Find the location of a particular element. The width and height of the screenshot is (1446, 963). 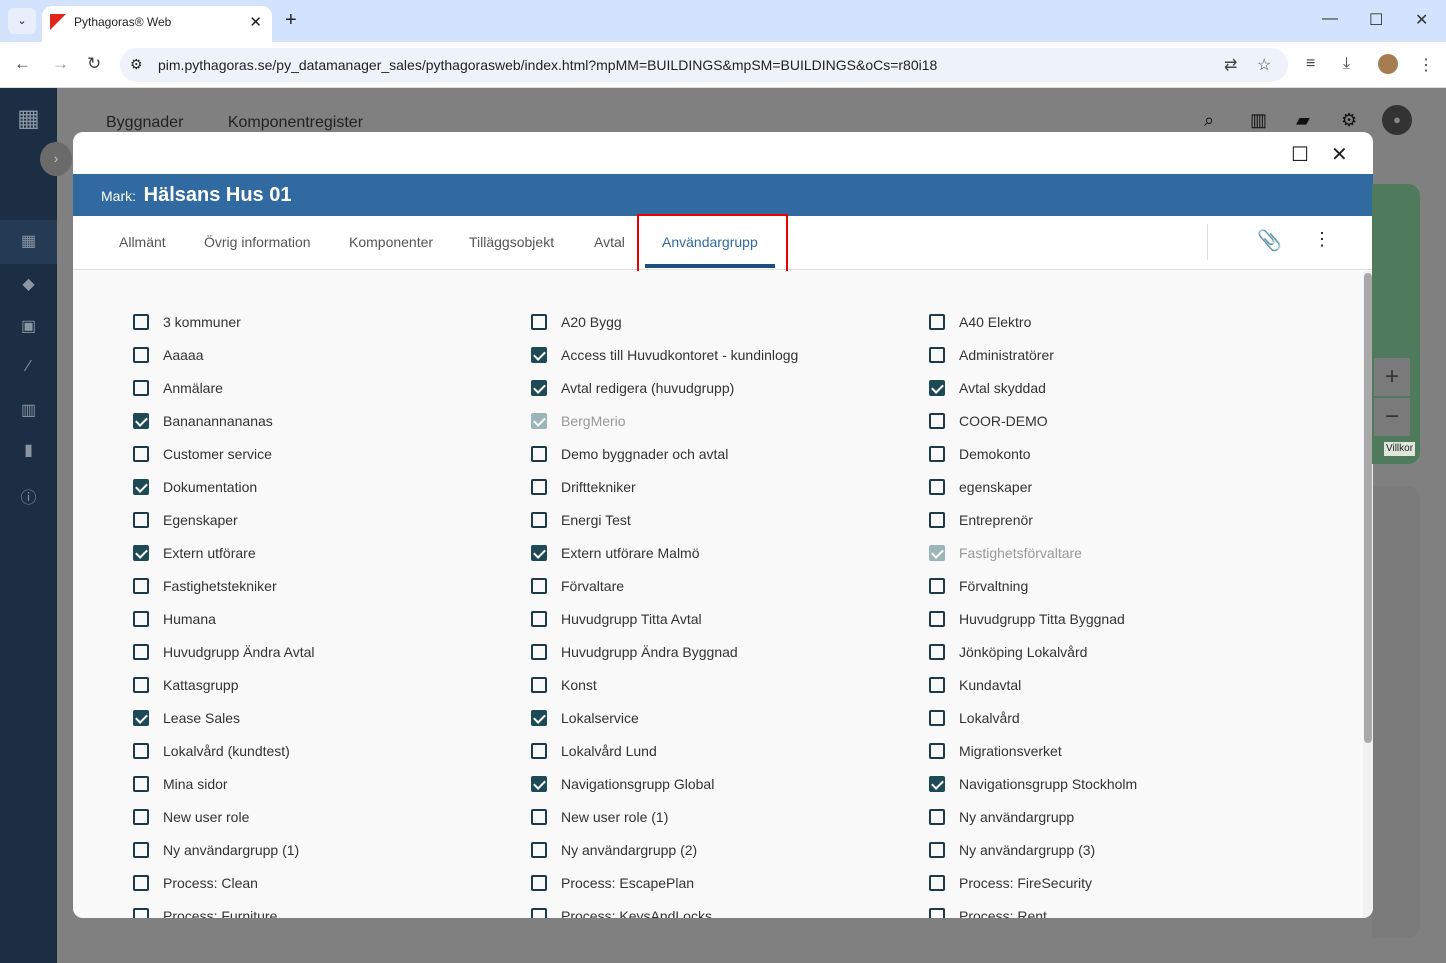

user-group-checkbox: Demokonto is located at coordinates (1128, 453).